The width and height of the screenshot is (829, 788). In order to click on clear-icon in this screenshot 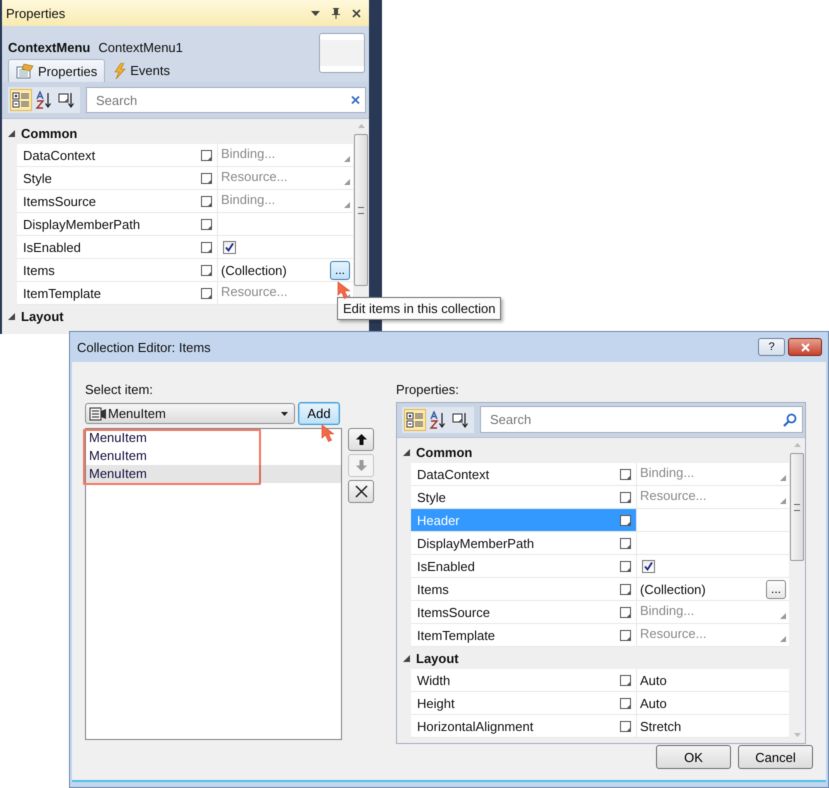, I will do `click(355, 100)`.